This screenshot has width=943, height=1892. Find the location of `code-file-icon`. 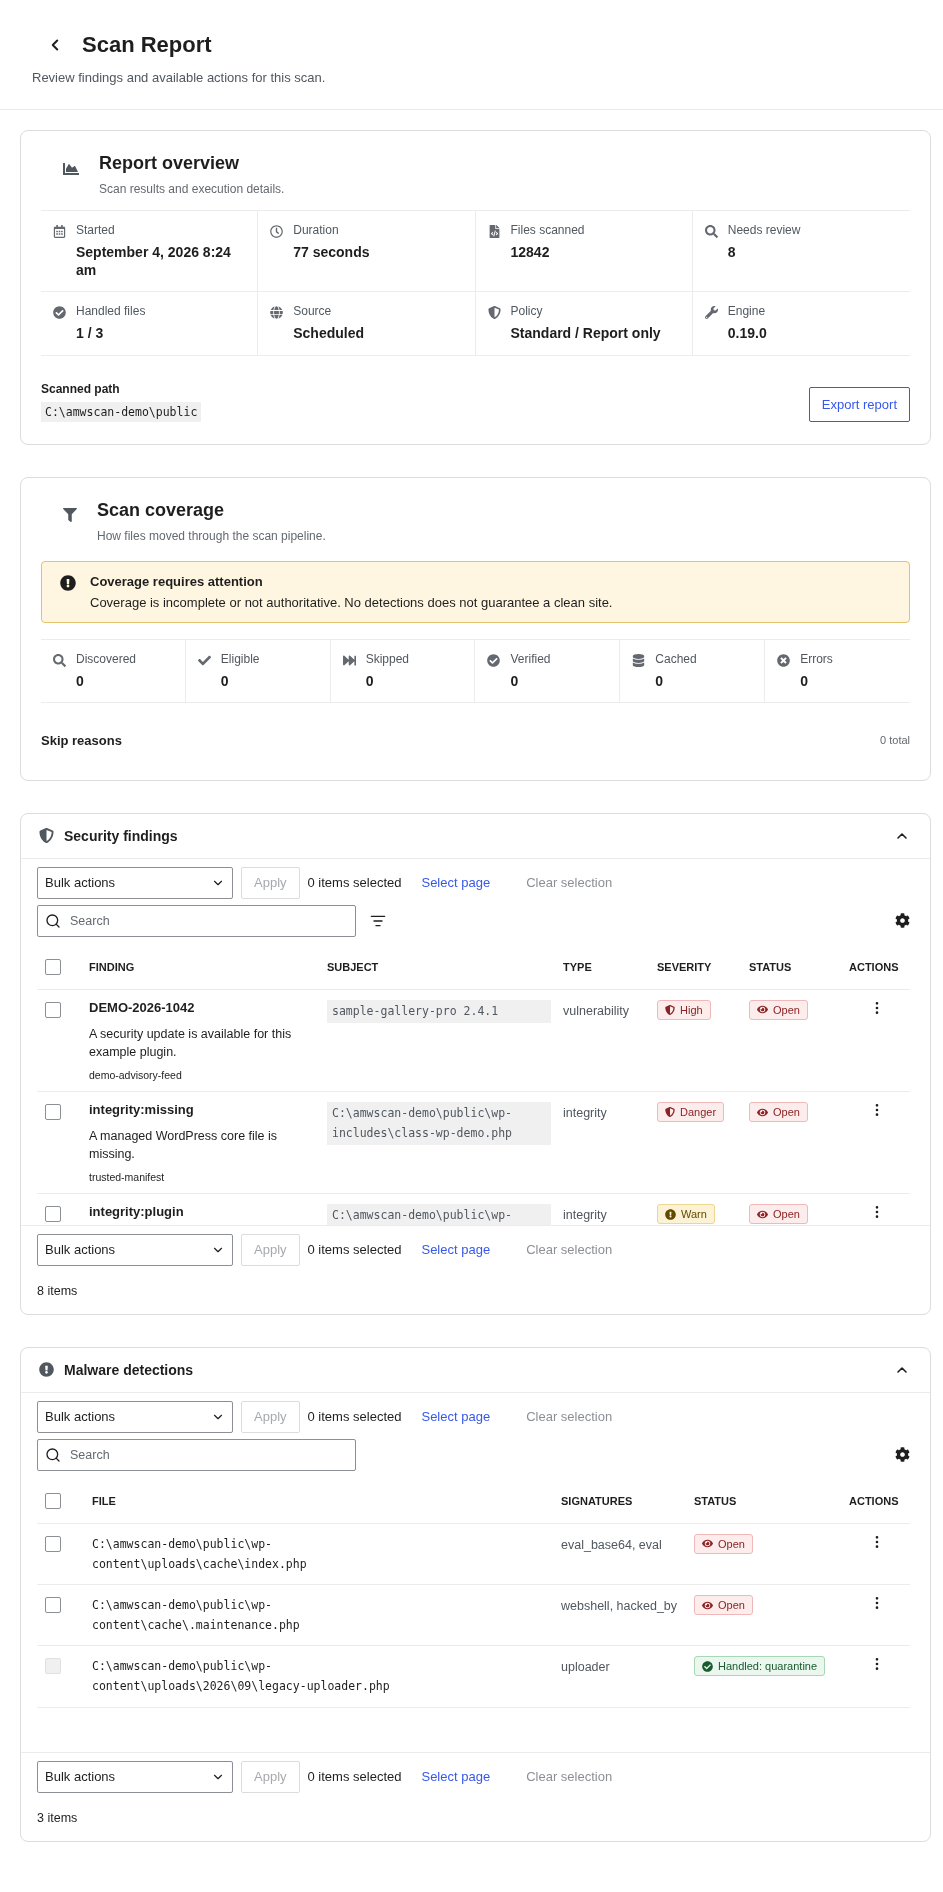

code-file-icon is located at coordinates (494, 231).